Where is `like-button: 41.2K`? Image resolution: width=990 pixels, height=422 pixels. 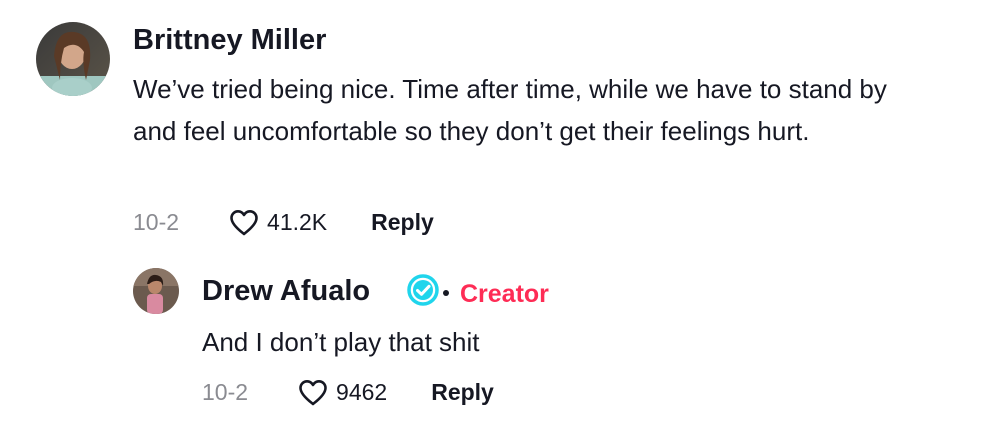
like-button: 41.2K is located at coordinates (278, 222).